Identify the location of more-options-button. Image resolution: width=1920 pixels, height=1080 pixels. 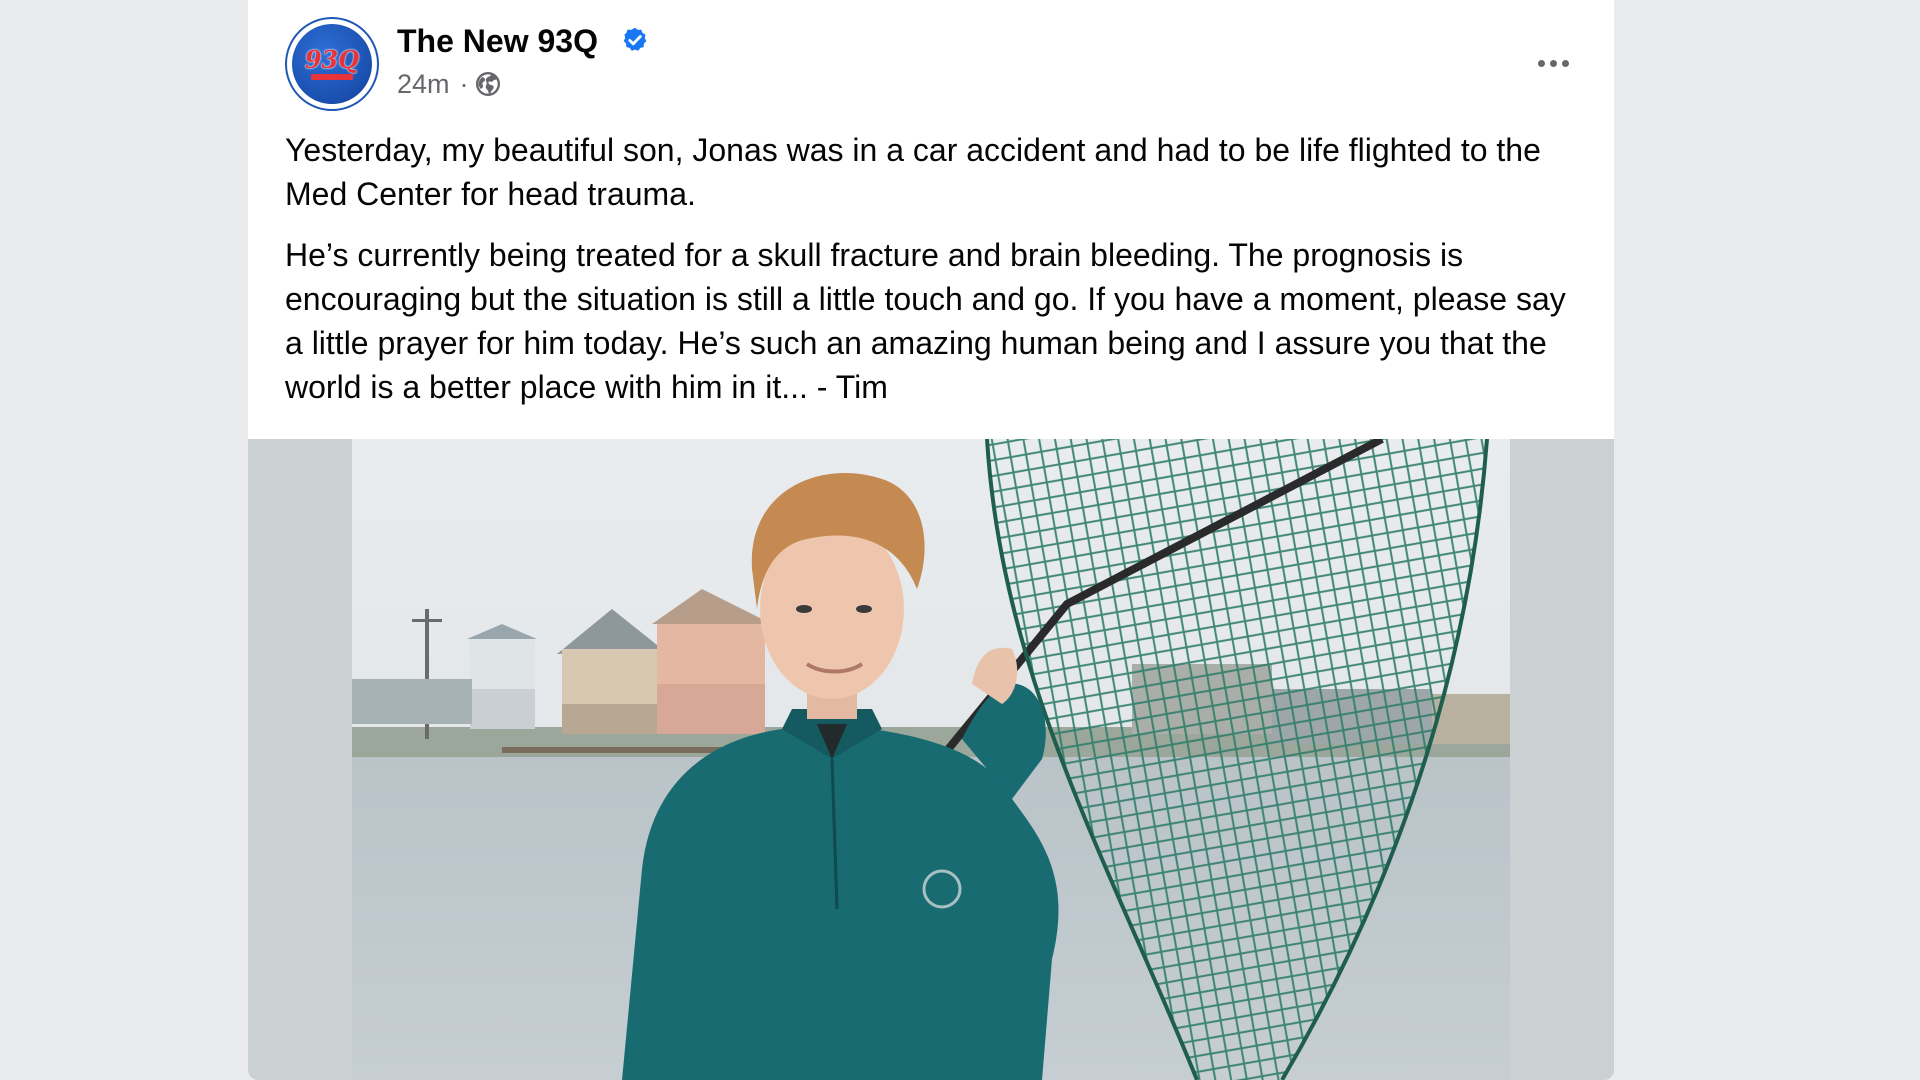
(1553, 63).